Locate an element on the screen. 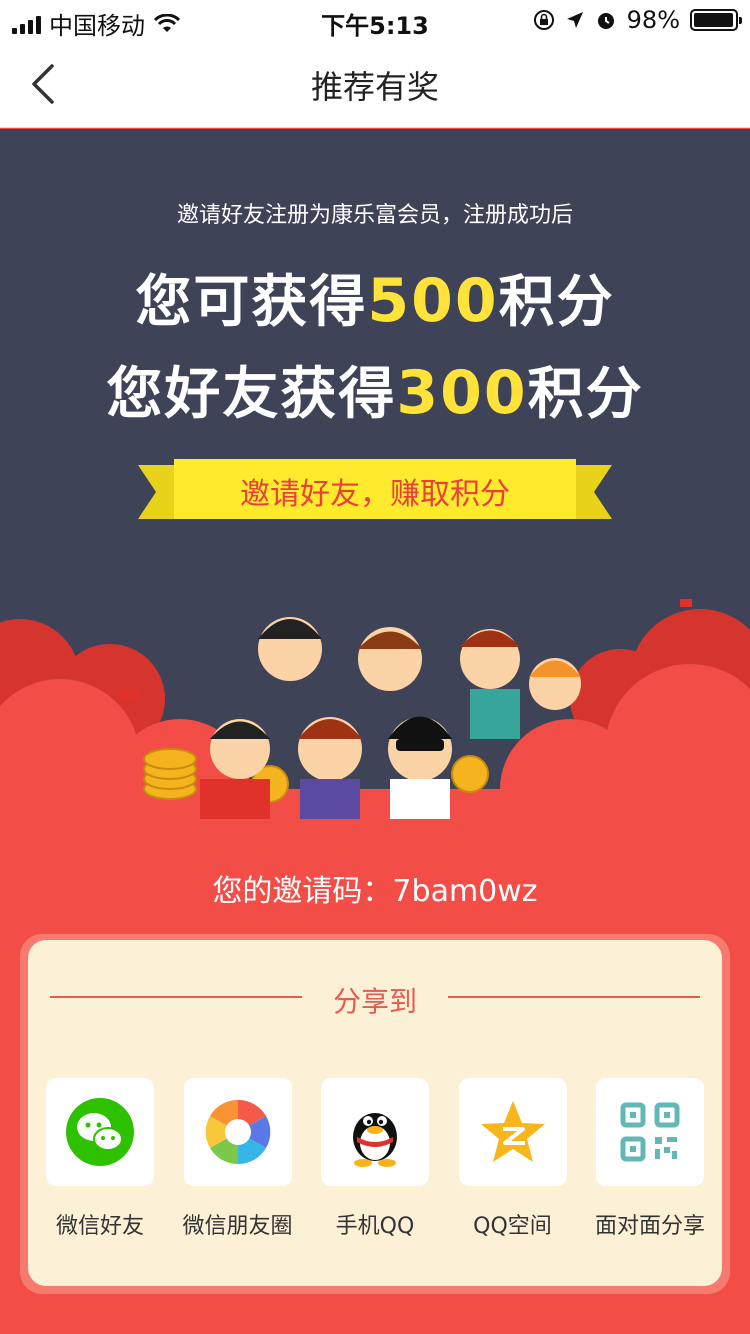 The width and height of the screenshot is (750, 1334). share-options: 微信好友 微信朋友圈 手机QQ QQ空间 面对面分享 is located at coordinates (375, 1159).